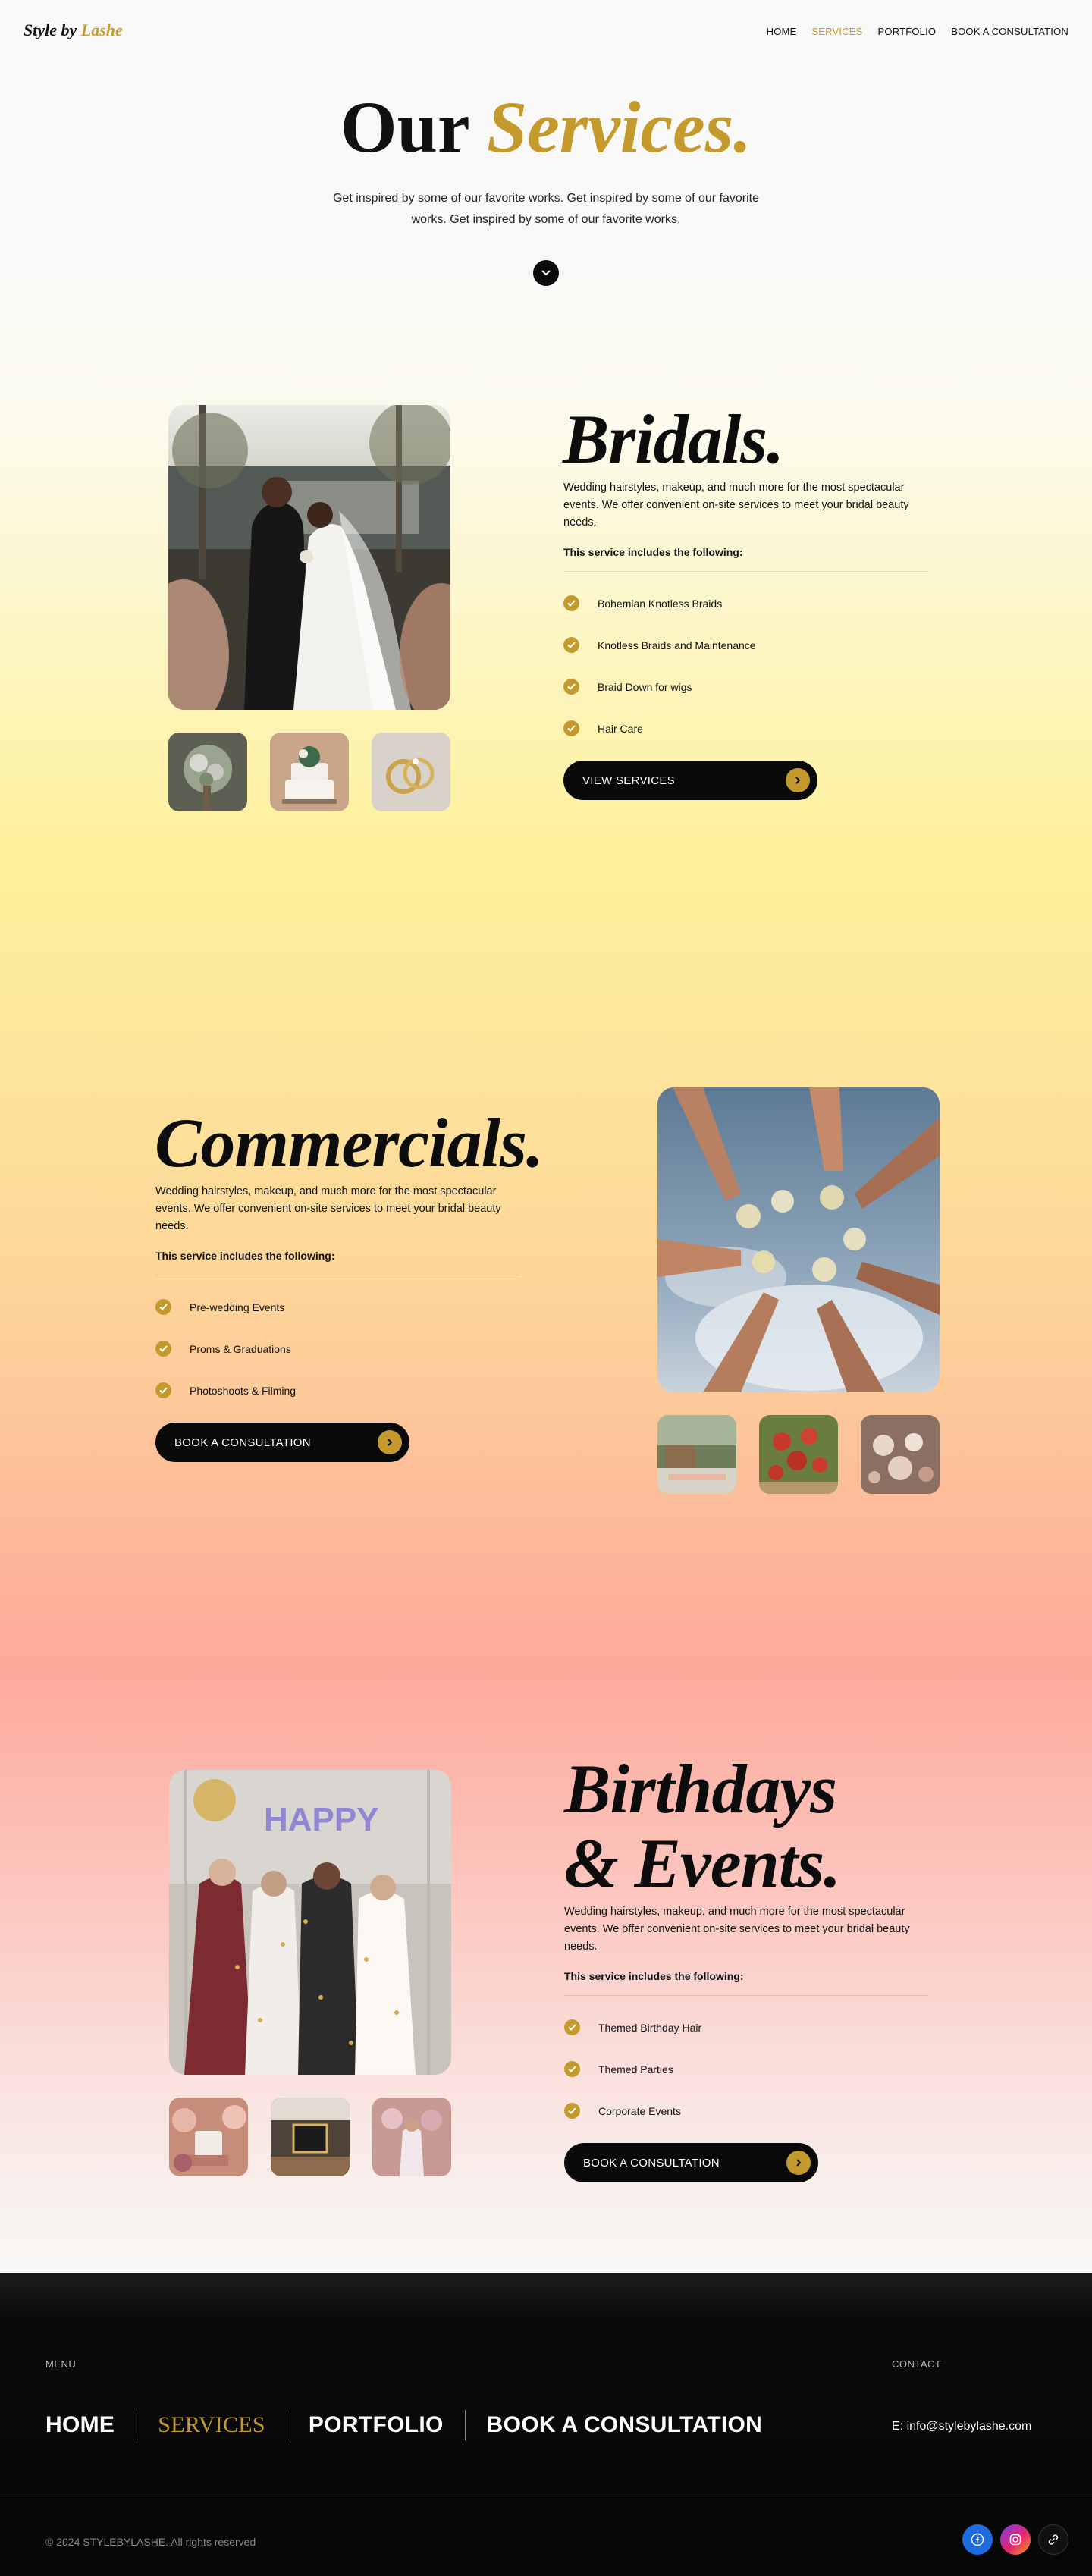  Describe the element at coordinates (208, 2137) in the screenshot. I see `birthdays-thumb-cake` at that location.